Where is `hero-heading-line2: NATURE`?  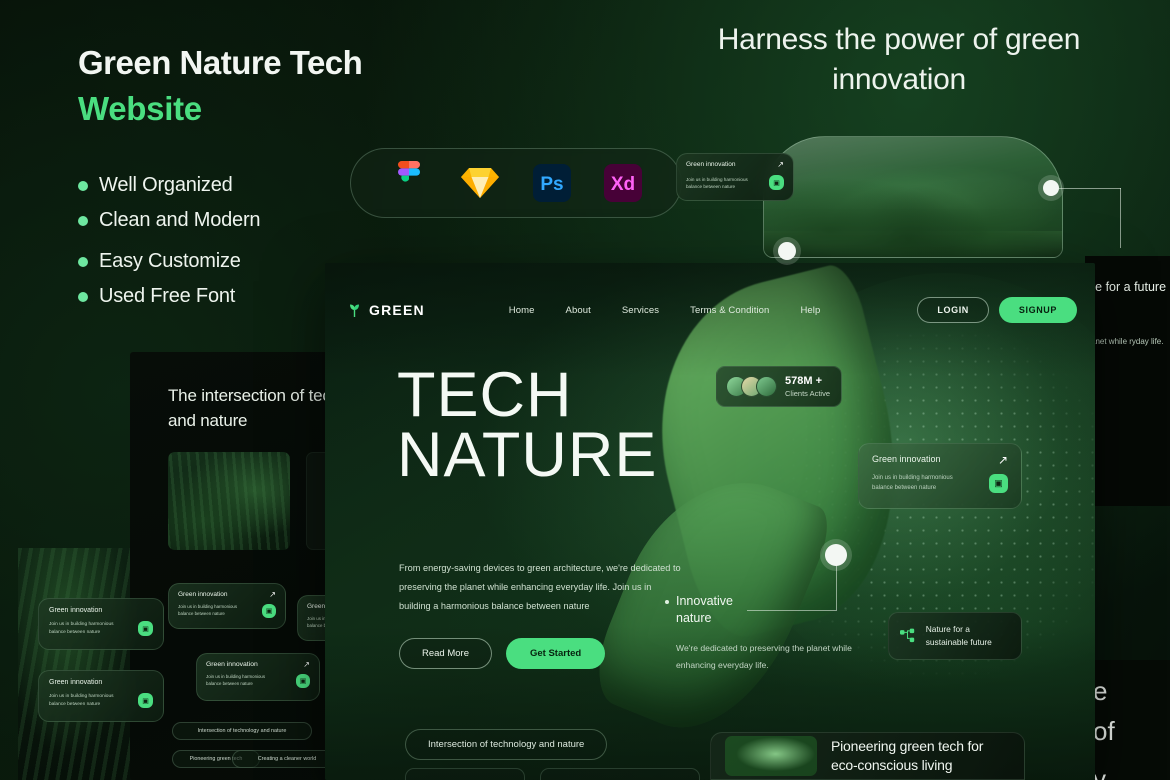 hero-heading-line2: NATURE is located at coordinates (527, 455).